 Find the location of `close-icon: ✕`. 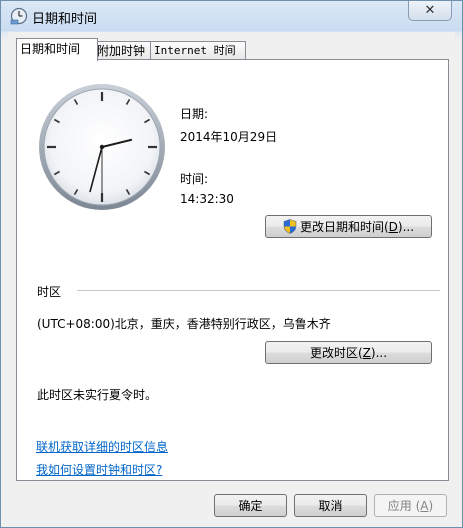

close-icon: ✕ is located at coordinates (430, 10).